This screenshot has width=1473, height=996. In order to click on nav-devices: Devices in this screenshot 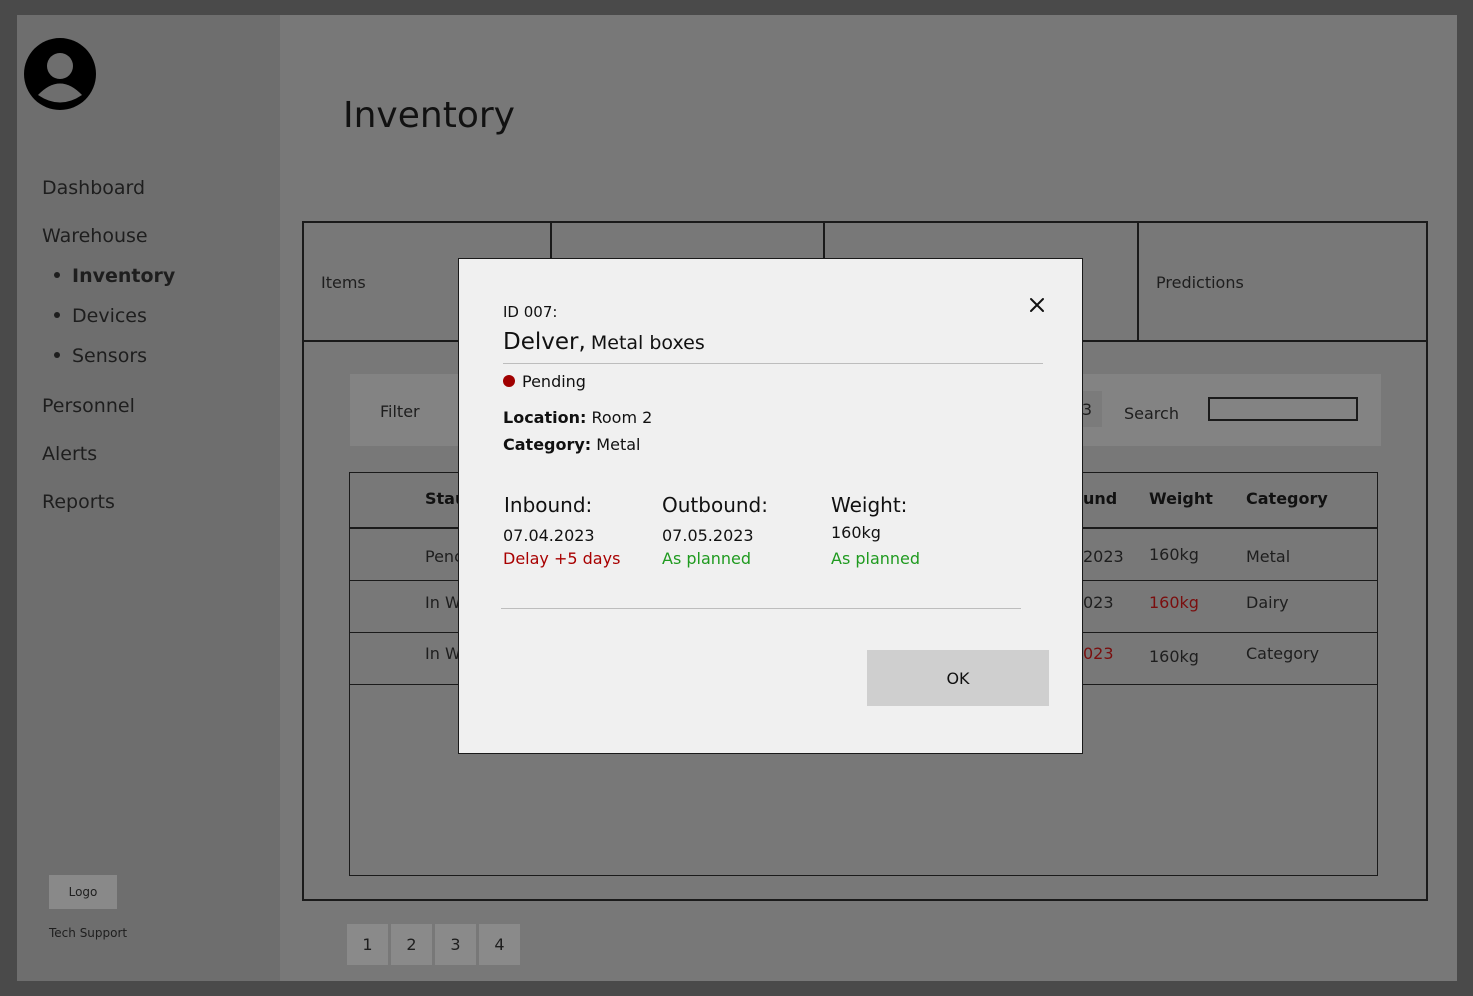, I will do `click(100, 316)`.